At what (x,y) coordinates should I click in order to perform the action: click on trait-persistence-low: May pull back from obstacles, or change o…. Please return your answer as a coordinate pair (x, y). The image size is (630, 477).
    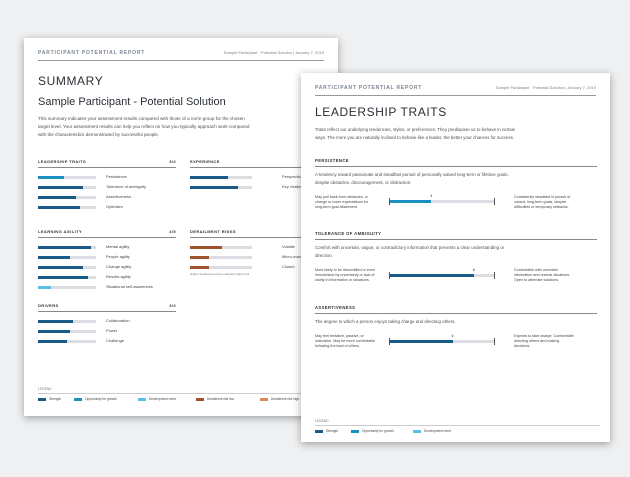
    Looking at the image, I should click on (342, 202).